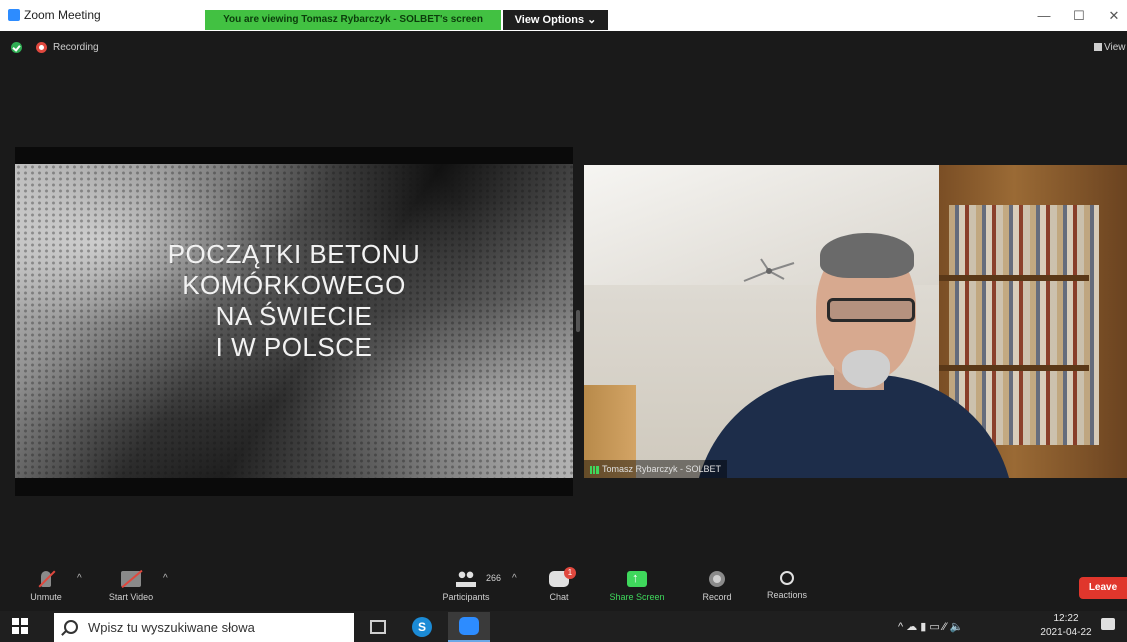 The height and width of the screenshot is (642, 1127). Describe the element at coordinates (1103, 588) in the screenshot. I see `leave-button: Leave` at that location.